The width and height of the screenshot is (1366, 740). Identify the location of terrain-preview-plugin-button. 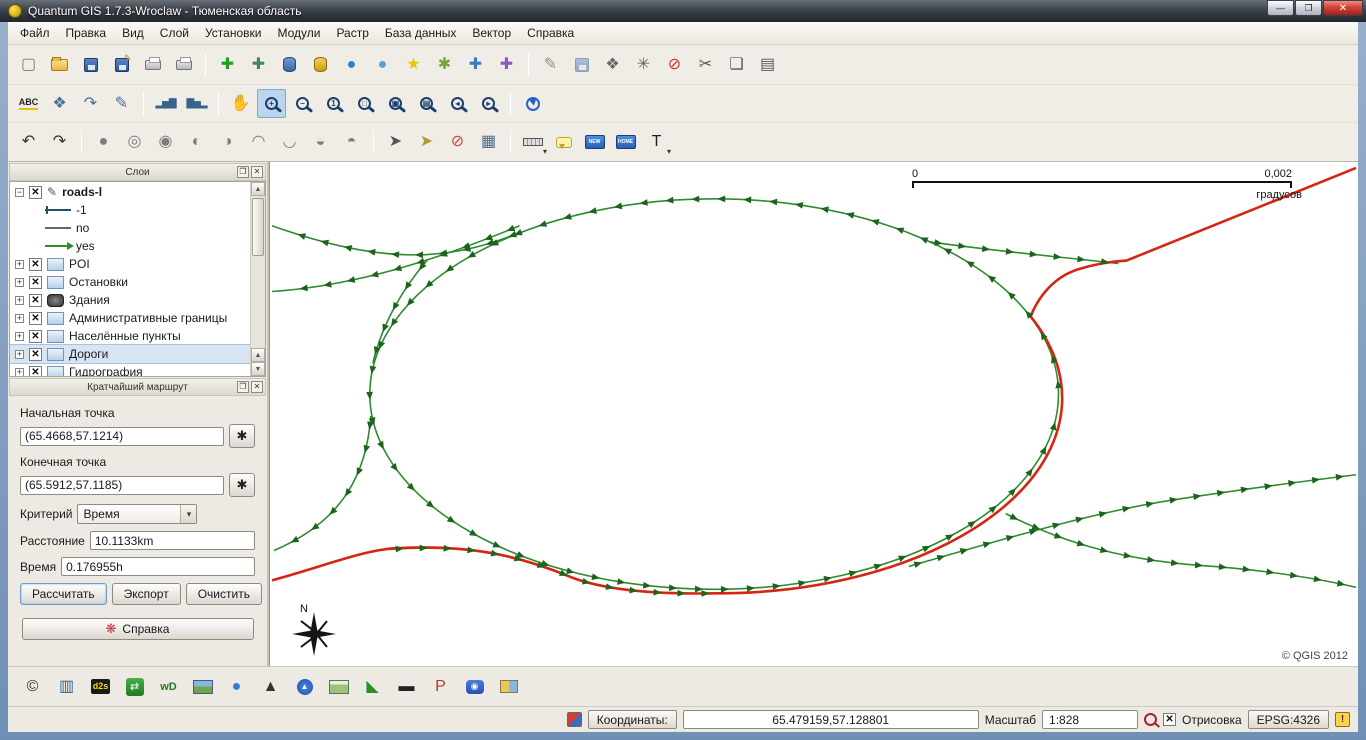
(202, 686).